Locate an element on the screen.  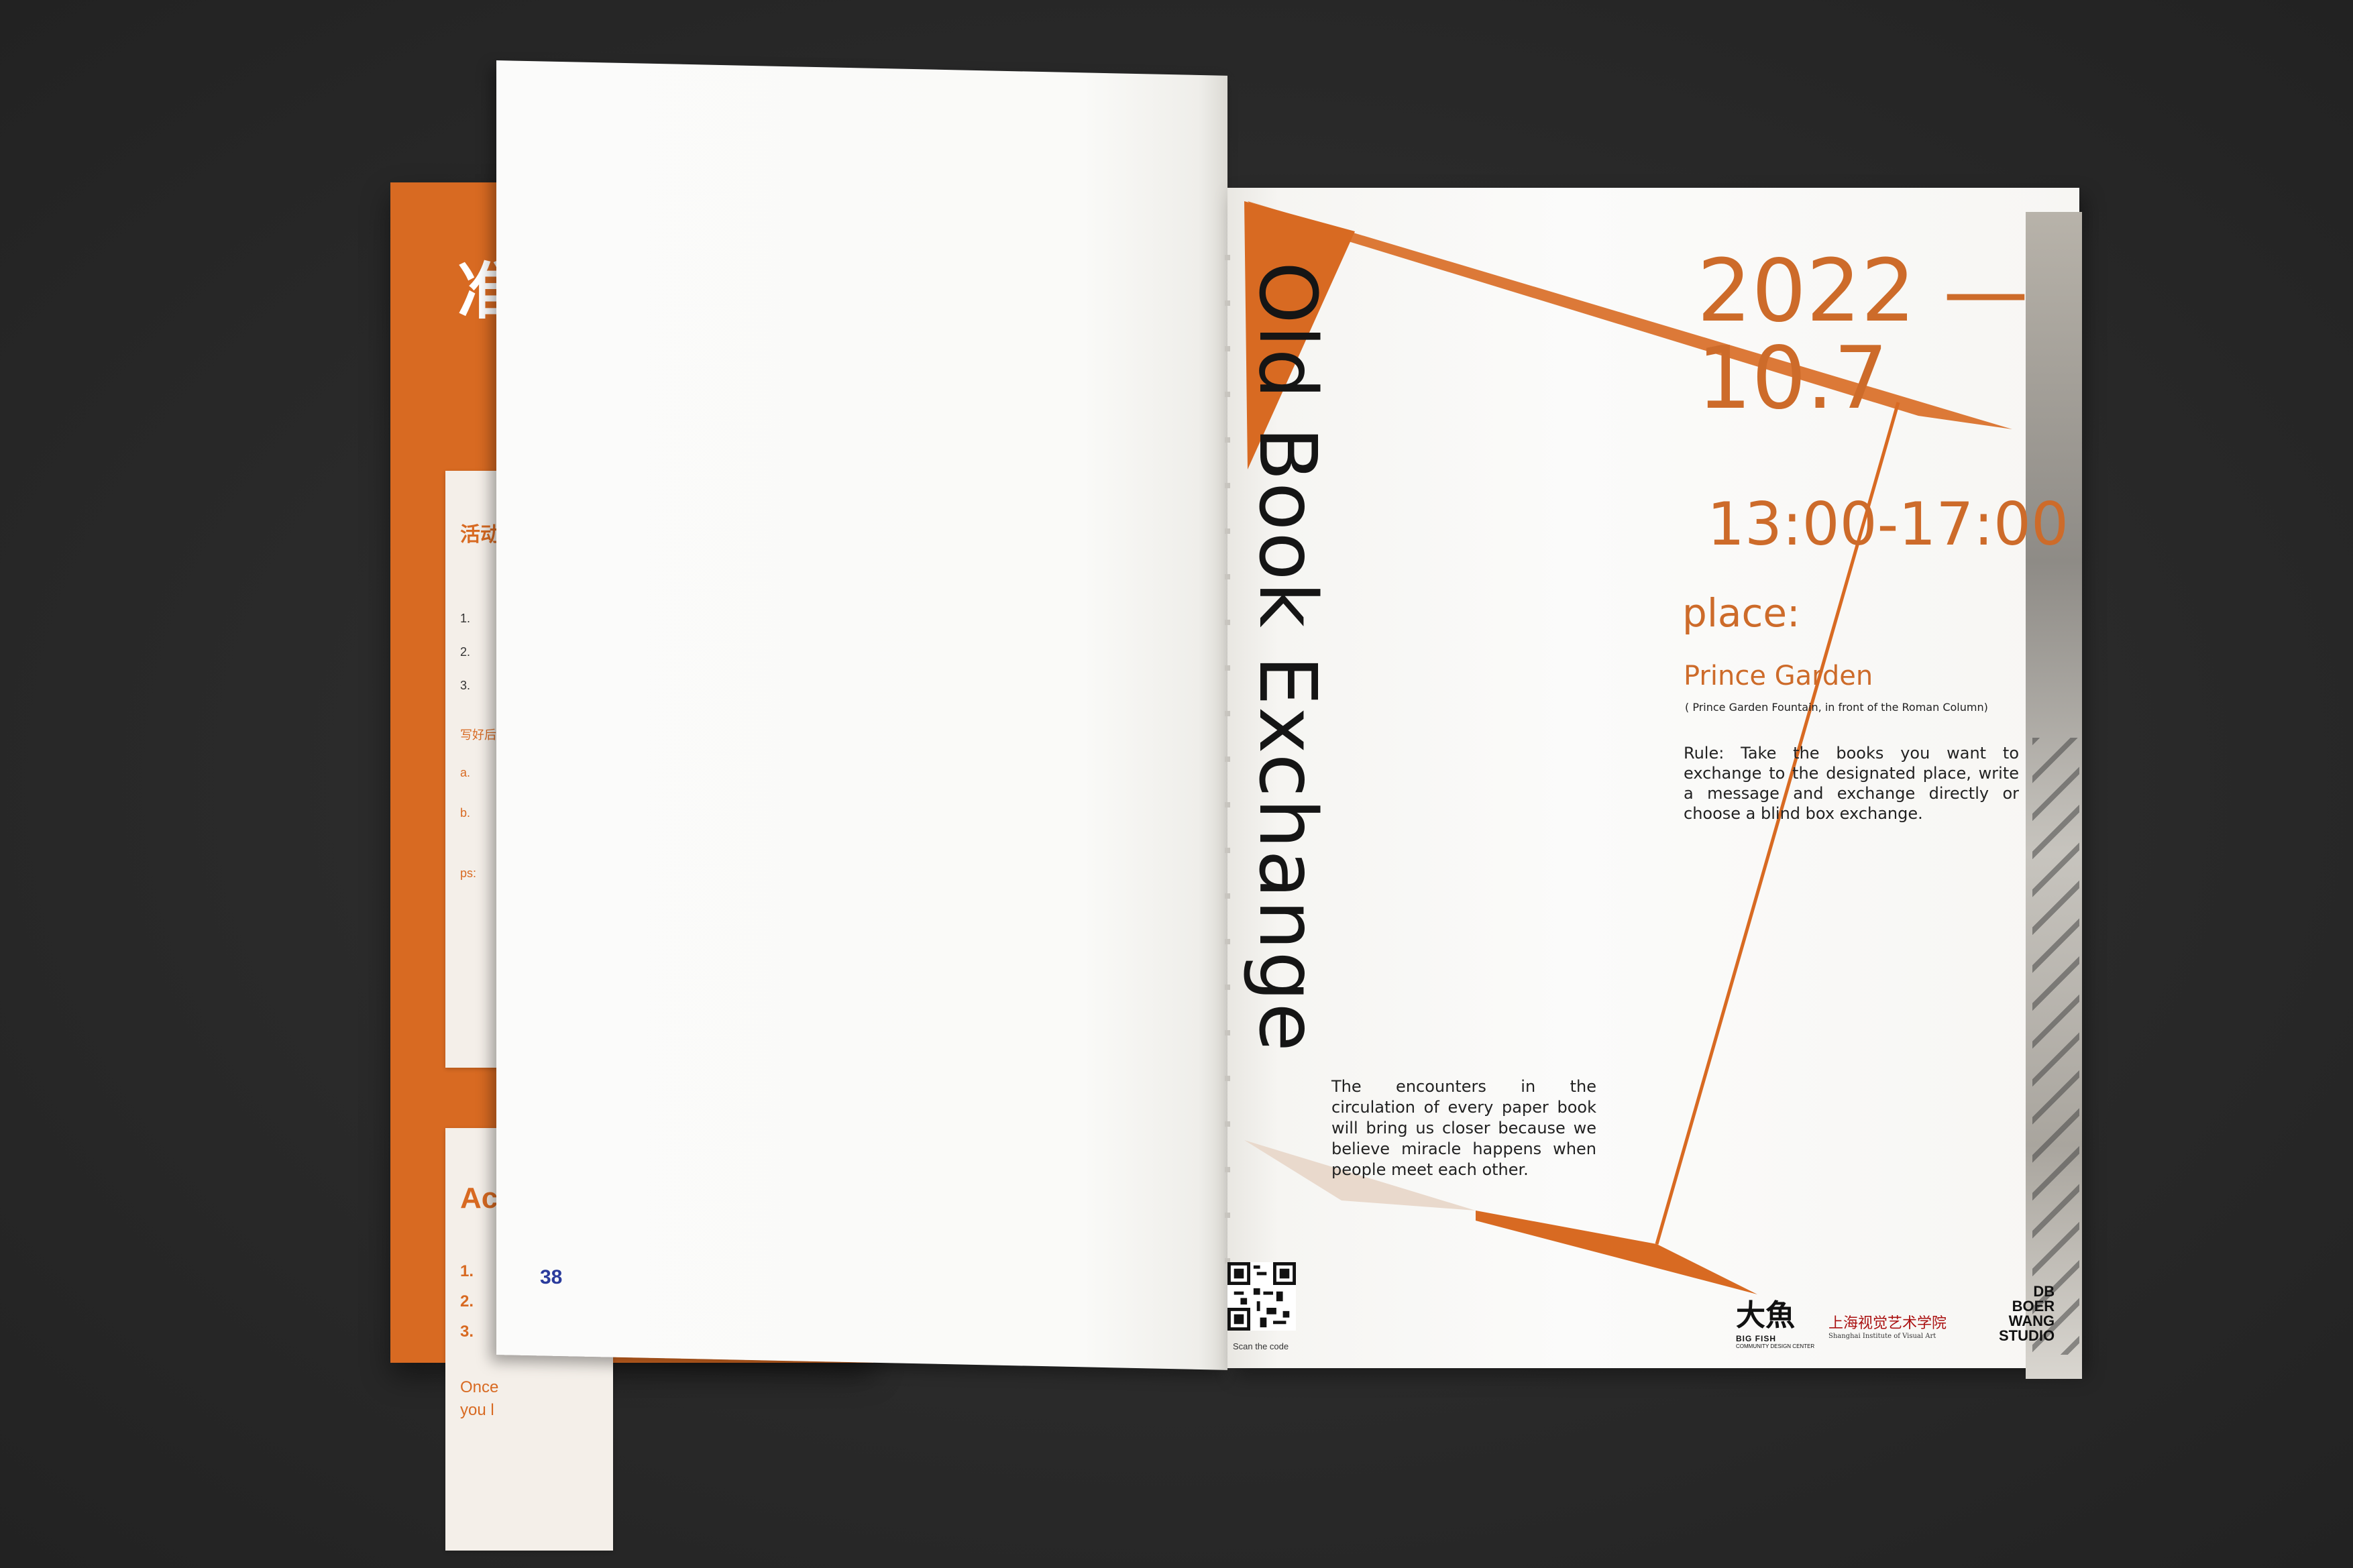
qr-code is located at coordinates (1261, 1296).